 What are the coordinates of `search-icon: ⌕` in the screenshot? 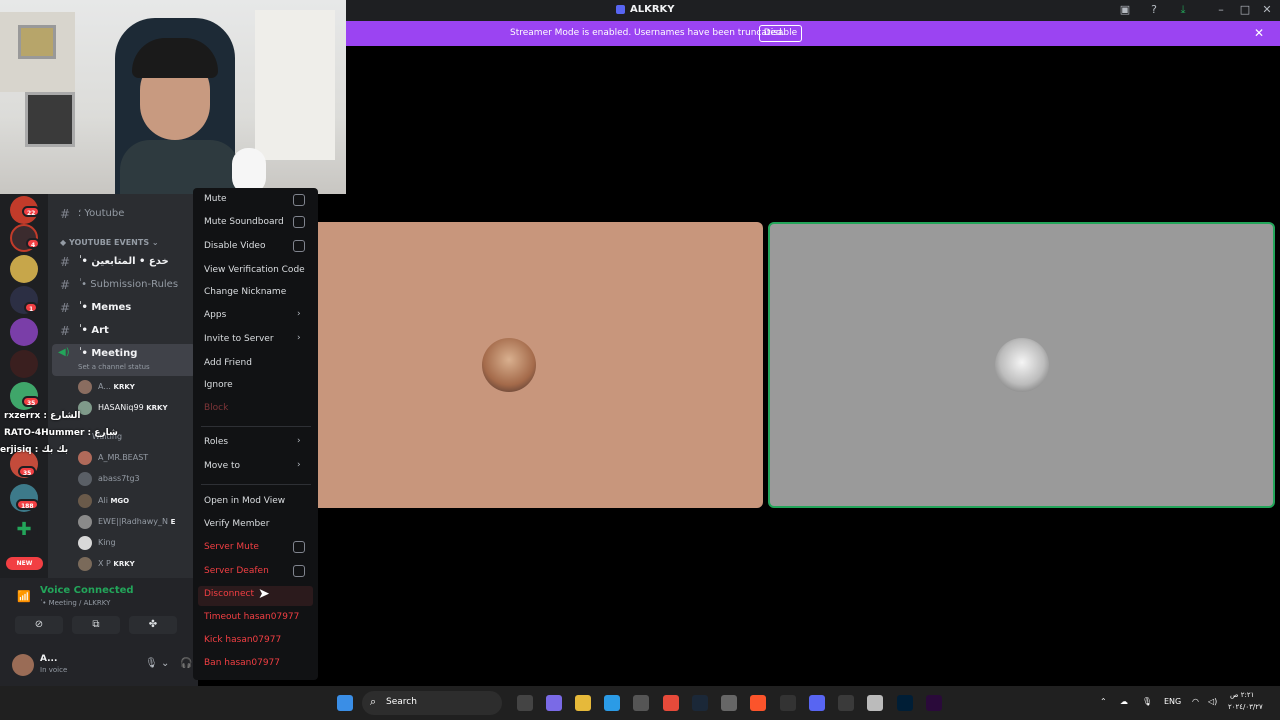 It's located at (373, 701).